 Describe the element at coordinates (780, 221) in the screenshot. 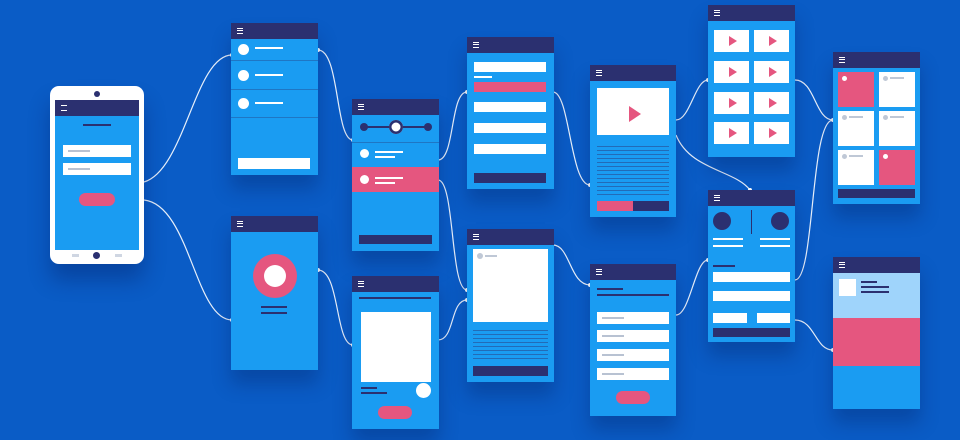

I see `profile-avatar-right` at that location.